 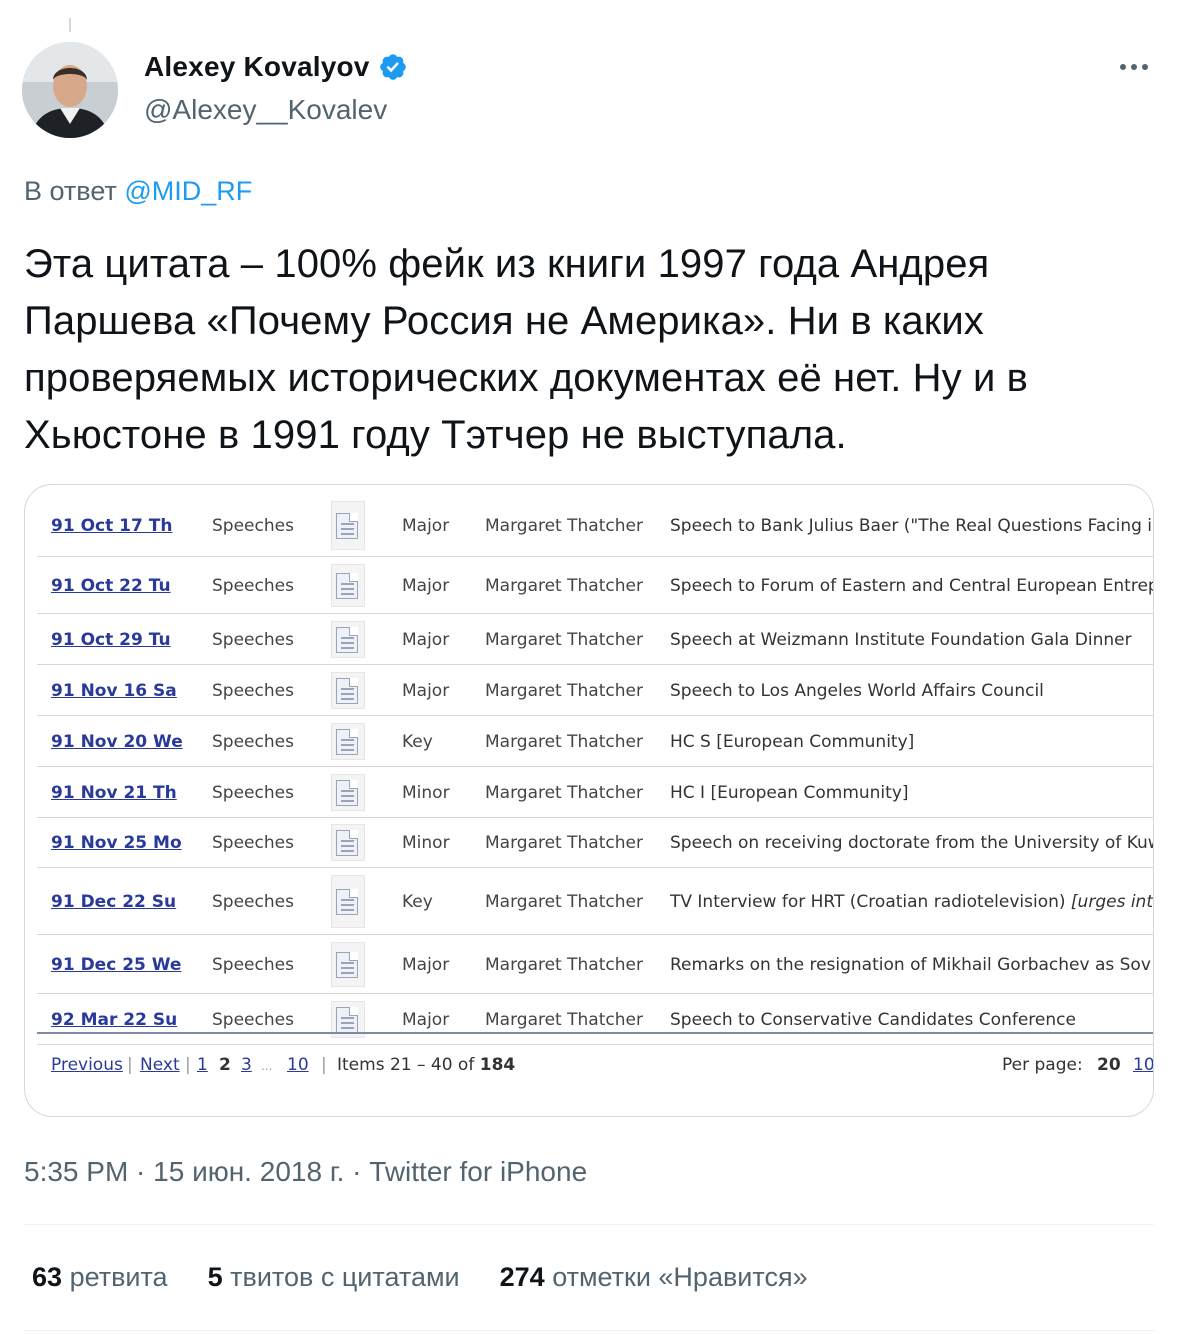 I want to click on row-date-link: 91 Dec 25 We, so click(x=116, y=964).